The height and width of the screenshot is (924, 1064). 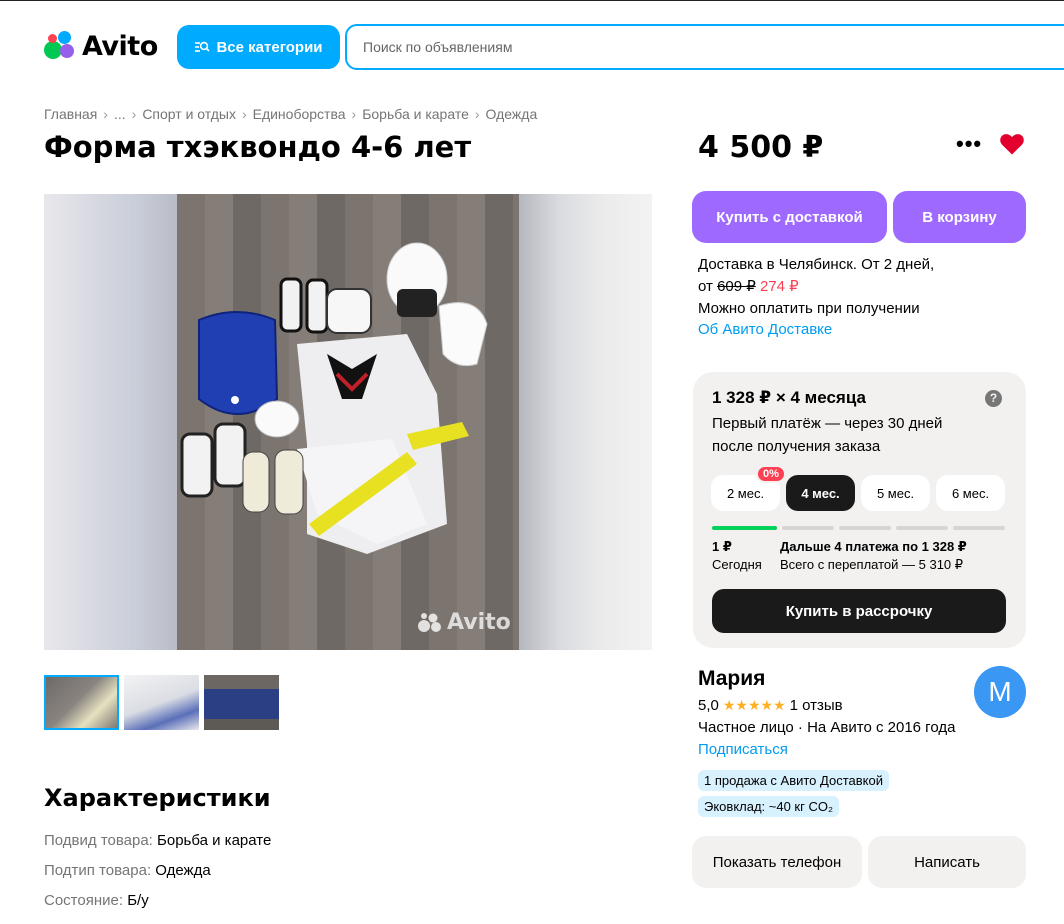 I want to click on avito-logo: Avito, so click(x=101, y=46).